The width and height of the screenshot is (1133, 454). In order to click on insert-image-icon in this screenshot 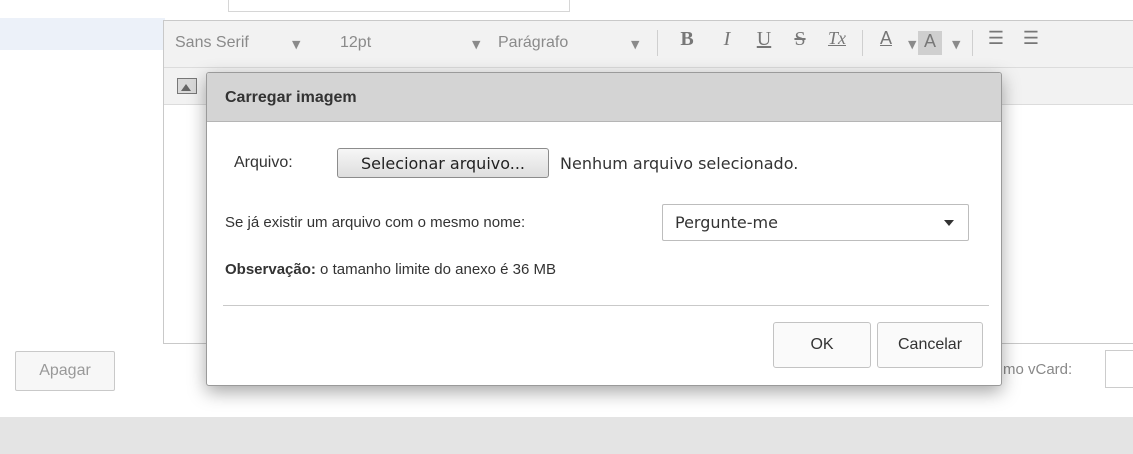, I will do `click(187, 86)`.